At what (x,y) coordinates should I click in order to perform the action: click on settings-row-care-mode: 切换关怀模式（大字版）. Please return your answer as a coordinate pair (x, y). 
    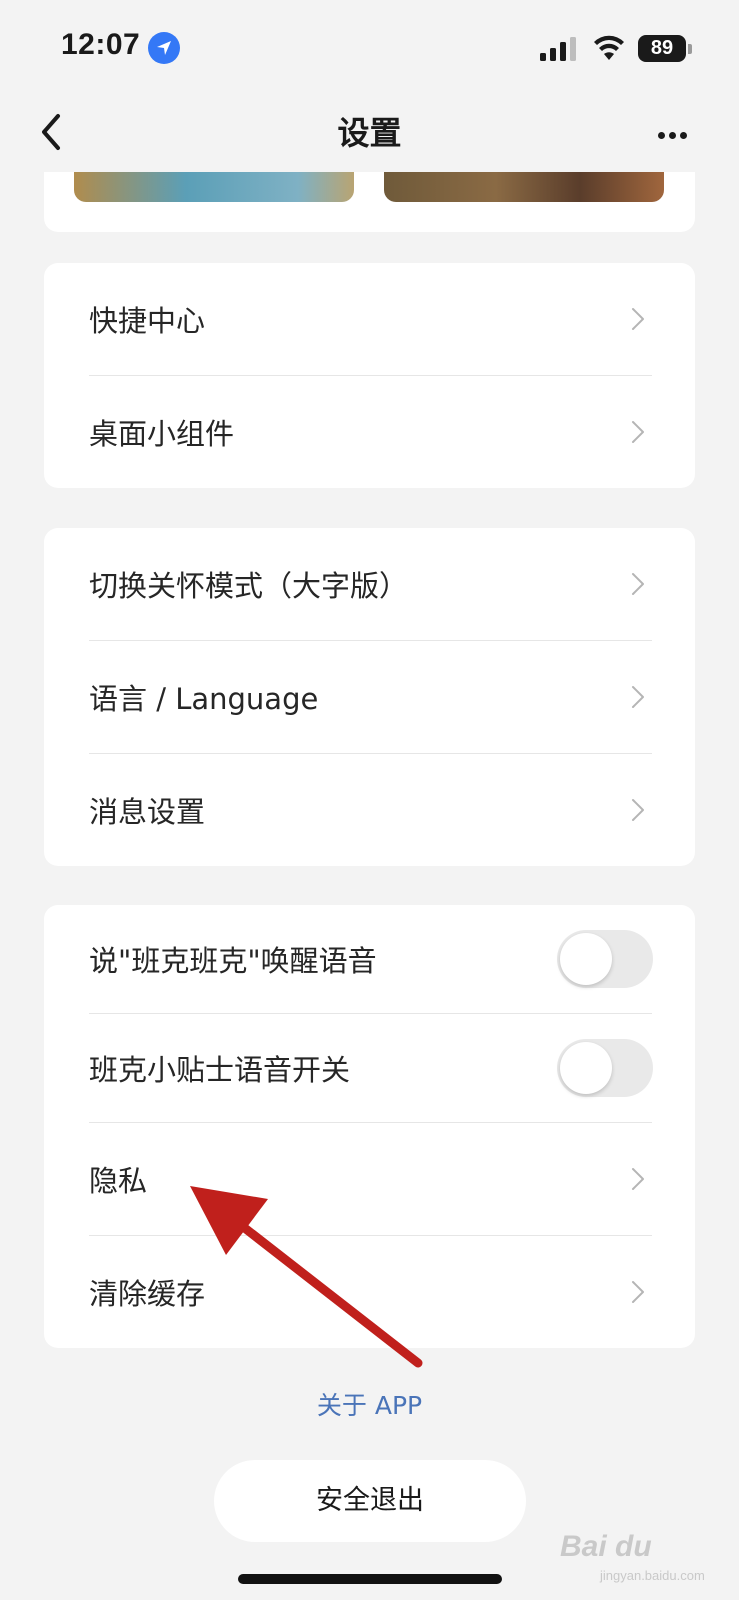
    Looking at the image, I should click on (369, 584).